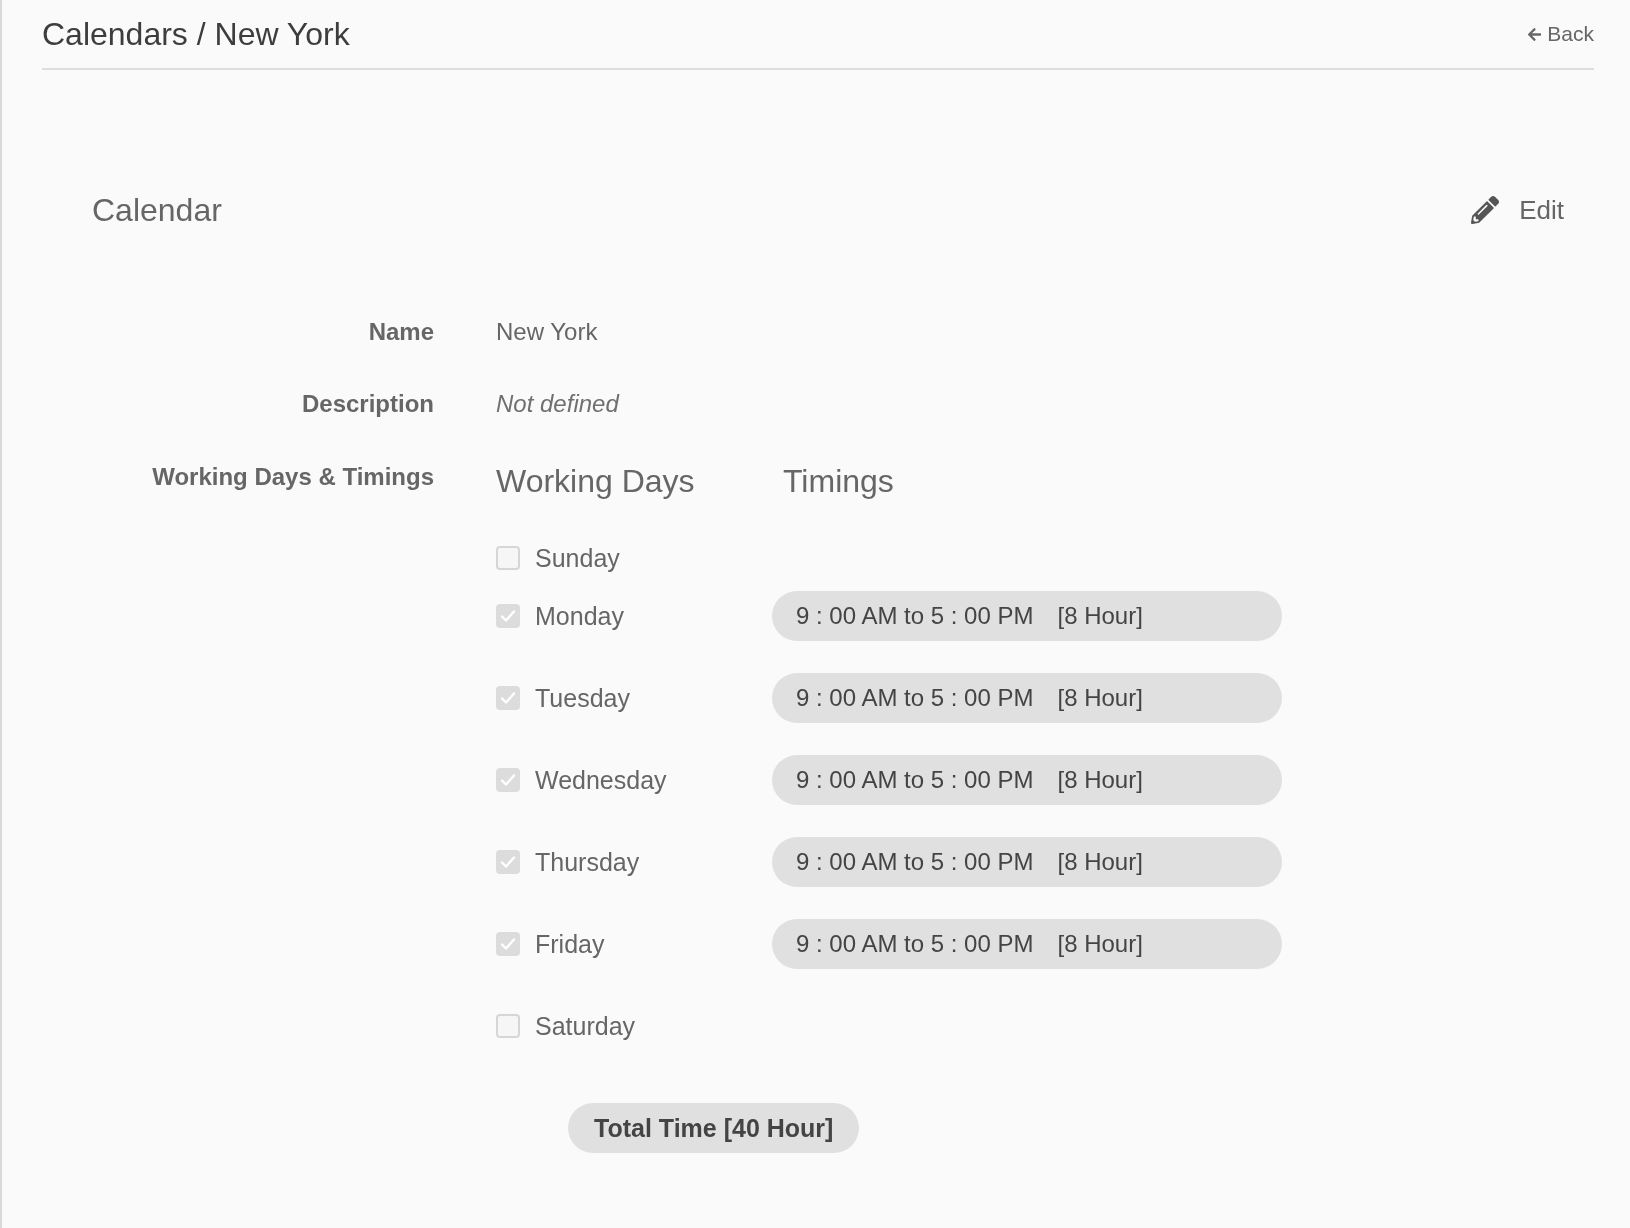 The width and height of the screenshot is (1630, 1228). What do you see at coordinates (582, 698) in the screenshot?
I see `day-label: Tuesday` at bounding box center [582, 698].